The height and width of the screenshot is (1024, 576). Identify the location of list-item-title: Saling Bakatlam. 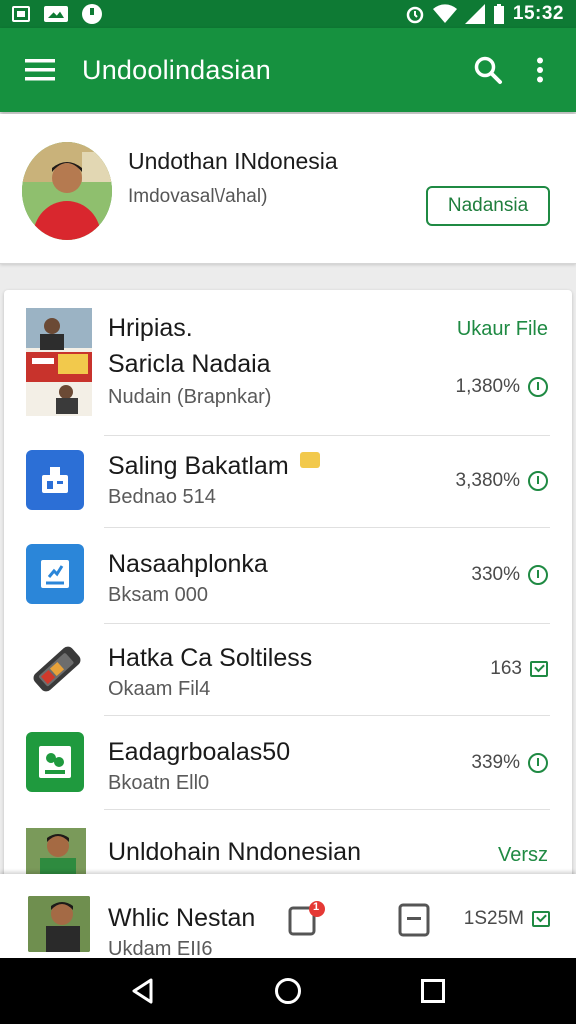
(214, 466).